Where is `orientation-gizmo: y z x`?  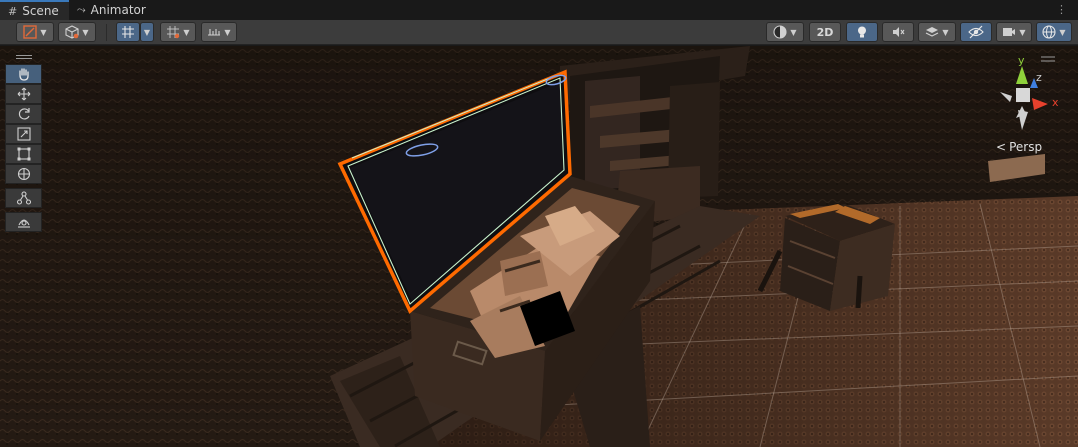
orientation-gizmo: y z x is located at coordinates (1029, 102).